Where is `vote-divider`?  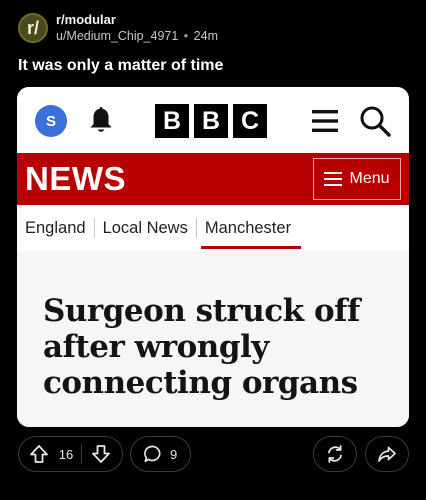
vote-divider is located at coordinates (81, 454).